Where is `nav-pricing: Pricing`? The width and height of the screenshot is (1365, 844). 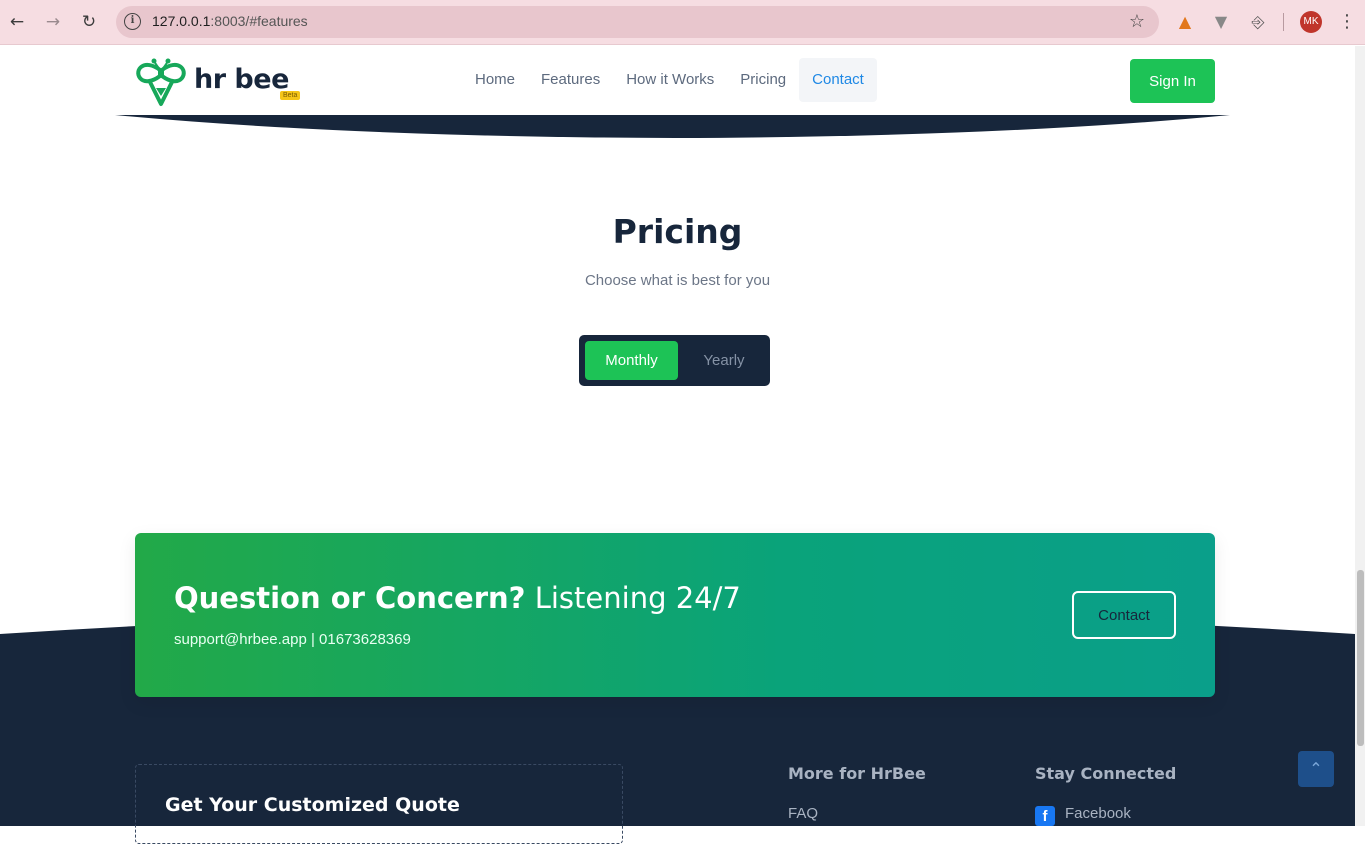 nav-pricing: Pricing is located at coordinates (763, 80).